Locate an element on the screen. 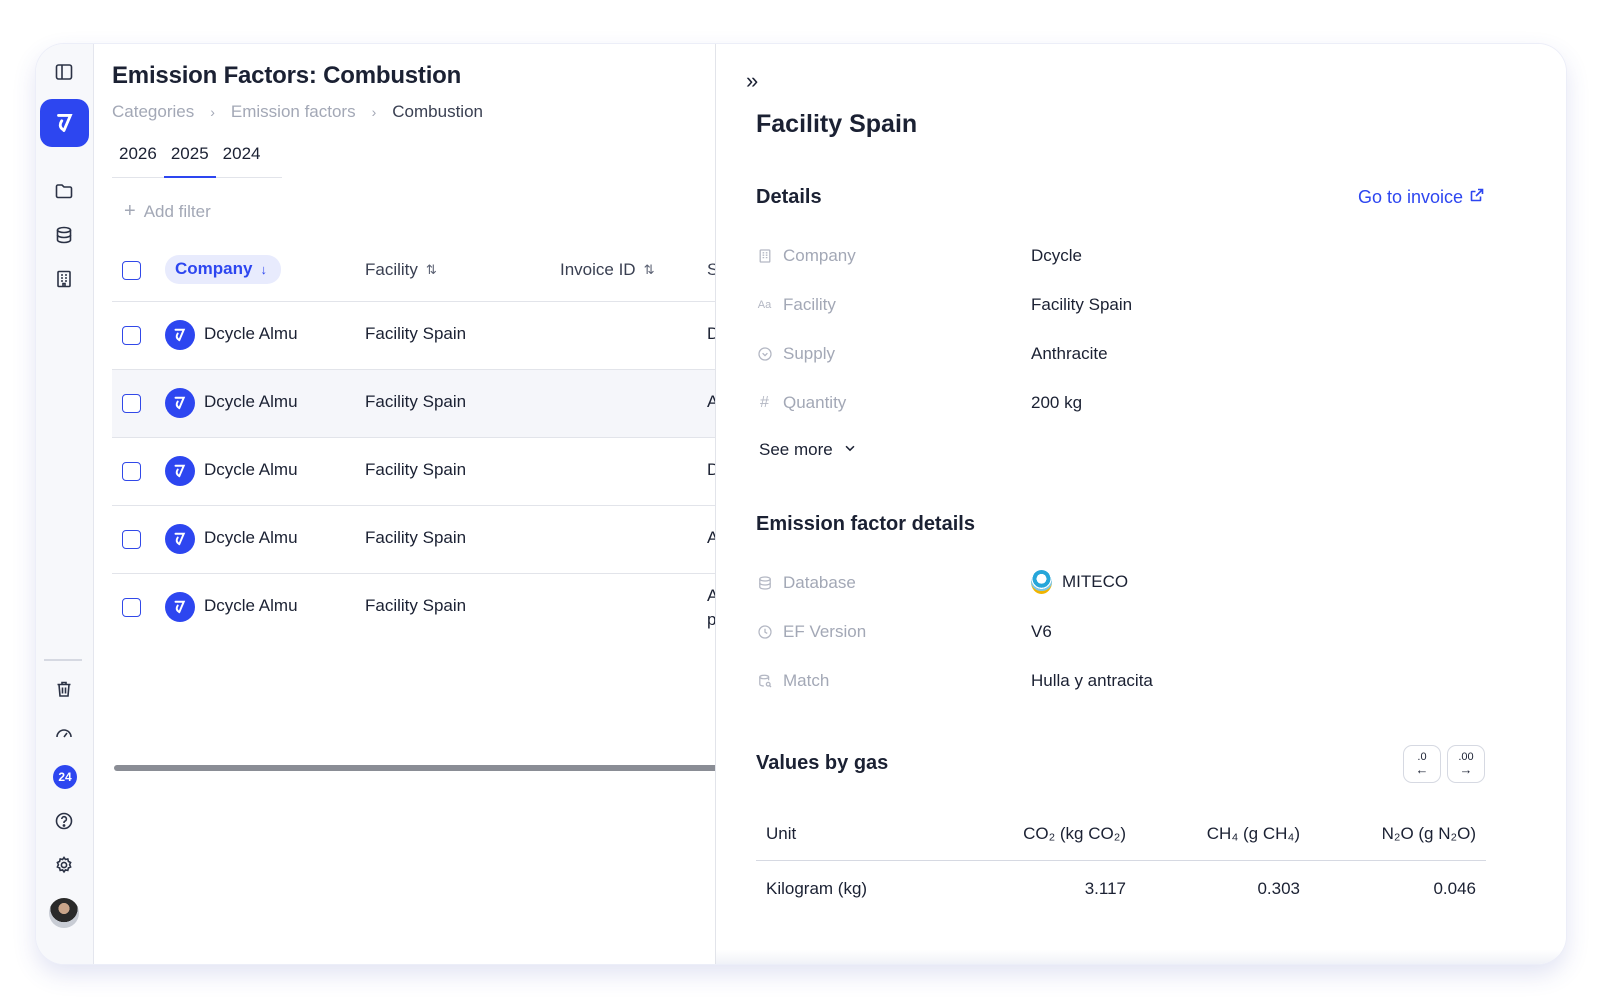  sidebar-divider is located at coordinates (63, 660).